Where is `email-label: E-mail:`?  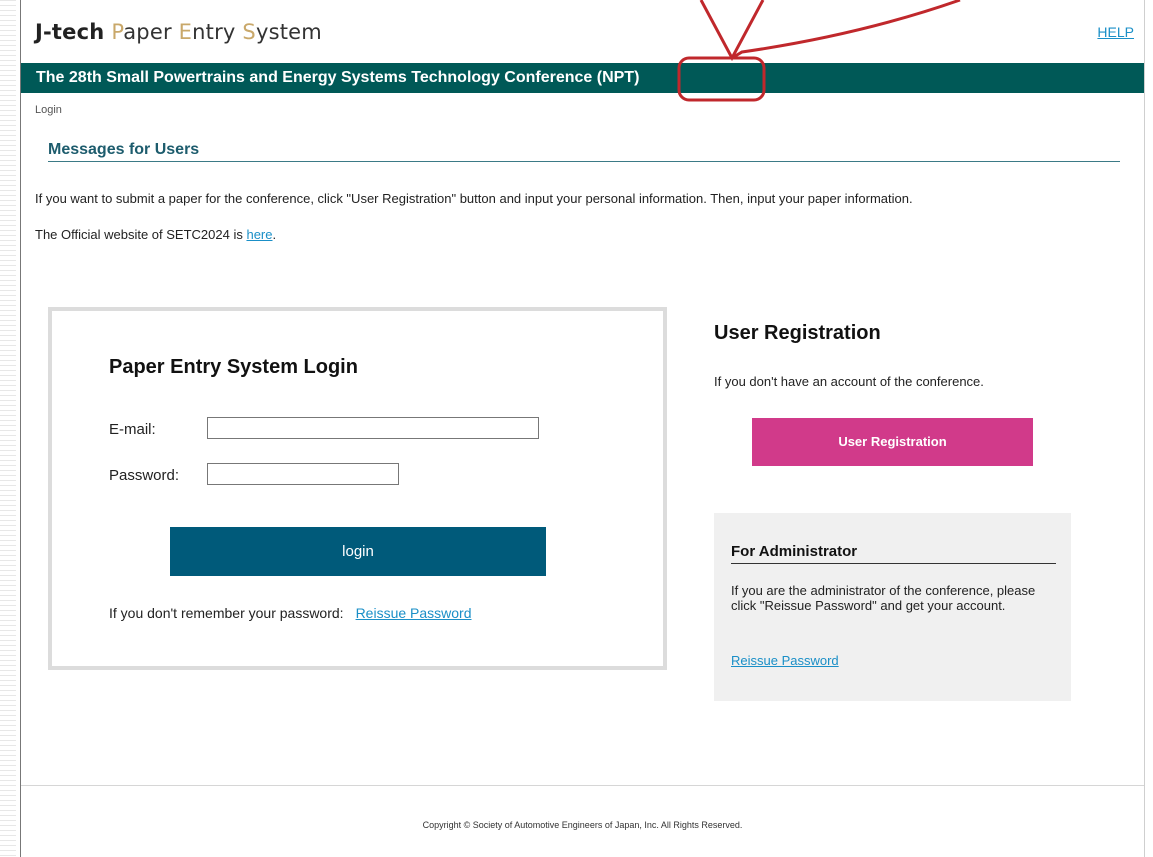 email-label: E-mail: is located at coordinates (132, 429).